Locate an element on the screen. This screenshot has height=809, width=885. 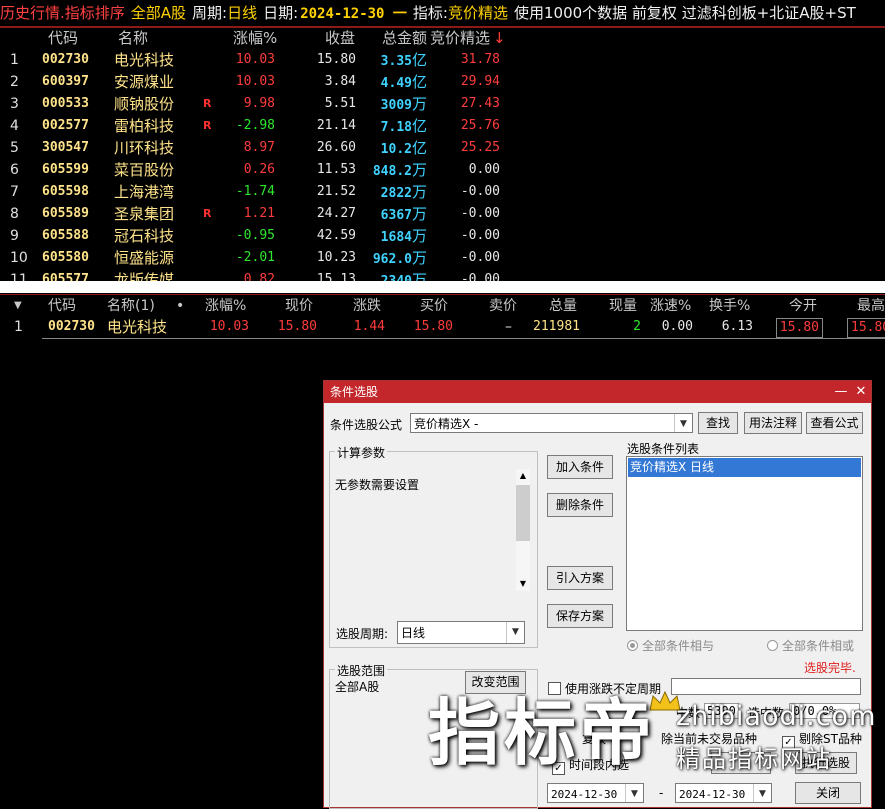
indicator-value: 竞价精选 is located at coordinates (478, 13).